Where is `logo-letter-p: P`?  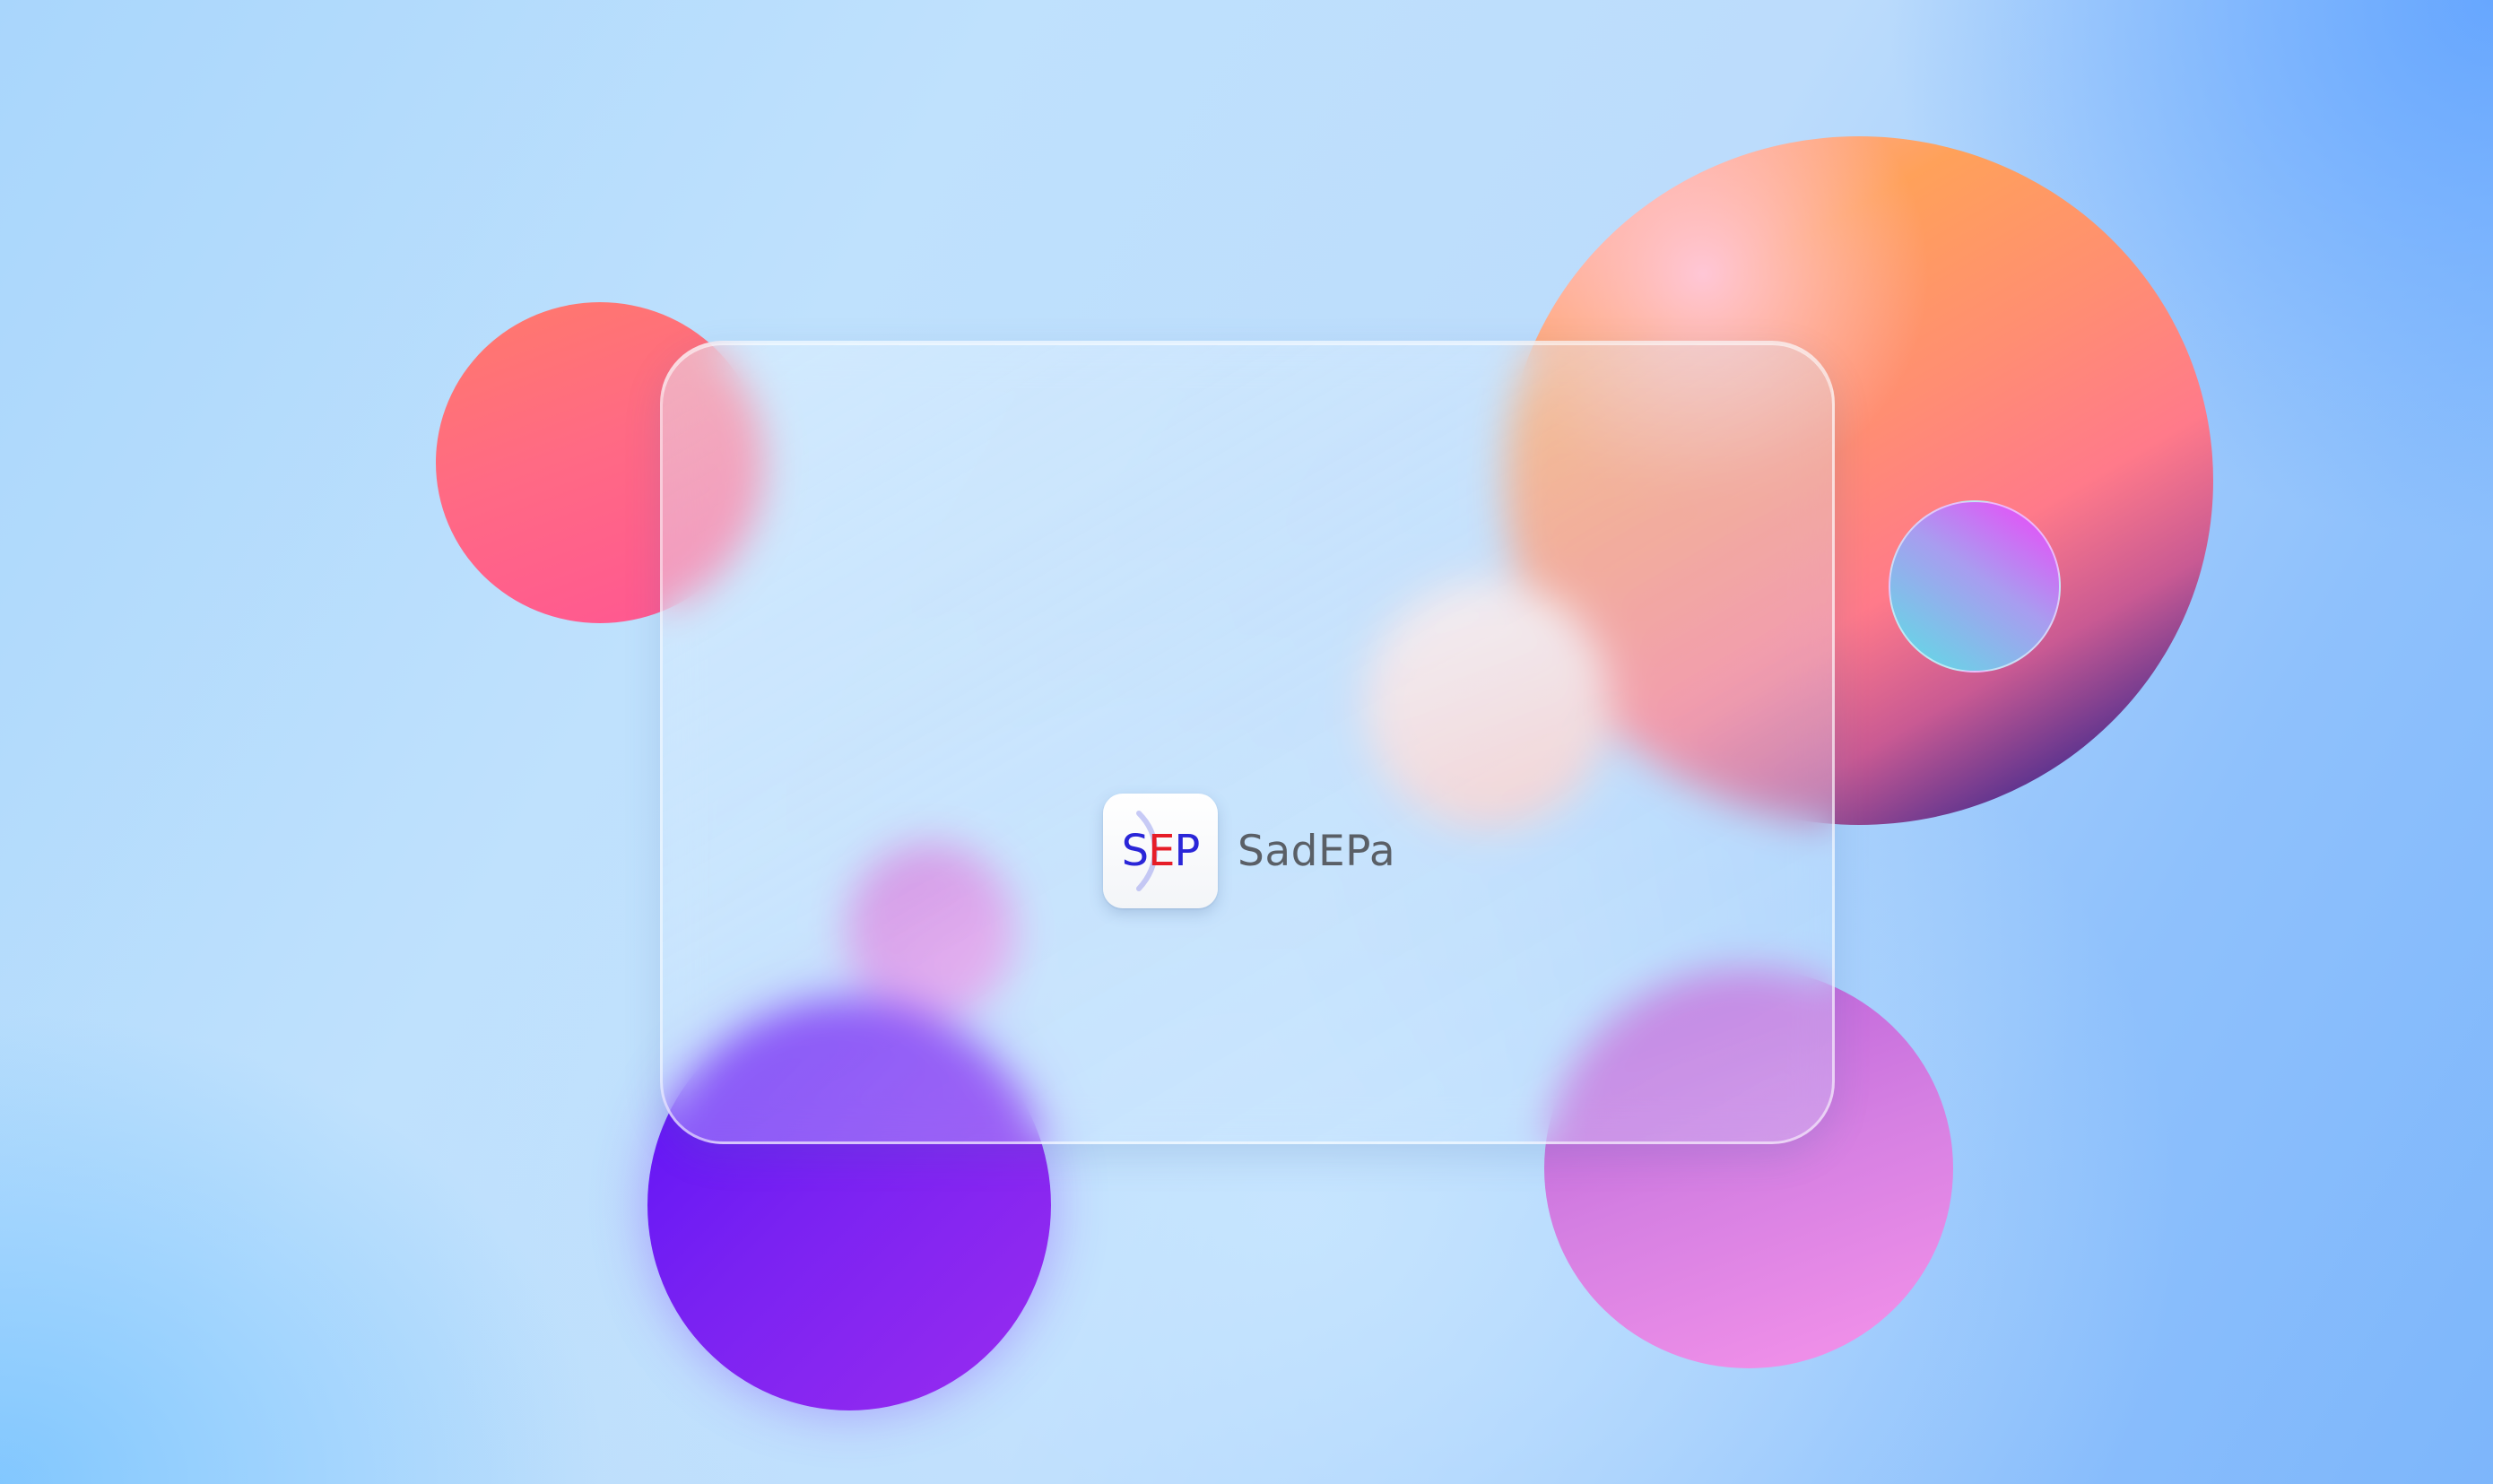
logo-letter-p: P is located at coordinates (1187, 851).